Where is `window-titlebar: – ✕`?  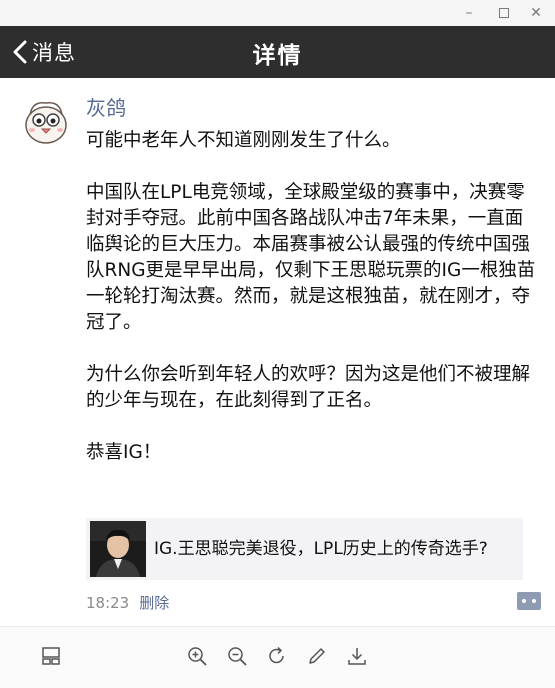 window-titlebar: – ✕ is located at coordinates (277, 13).